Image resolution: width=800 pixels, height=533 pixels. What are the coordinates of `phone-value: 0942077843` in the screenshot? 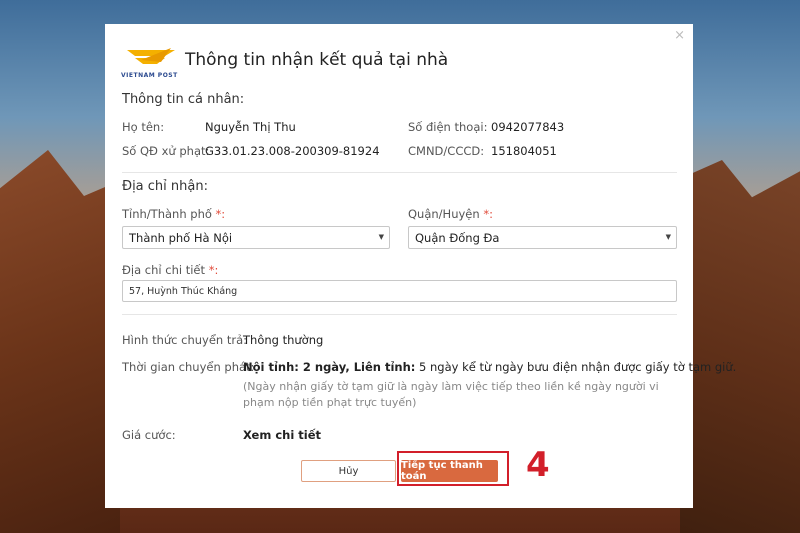 It's located at (528, 127).